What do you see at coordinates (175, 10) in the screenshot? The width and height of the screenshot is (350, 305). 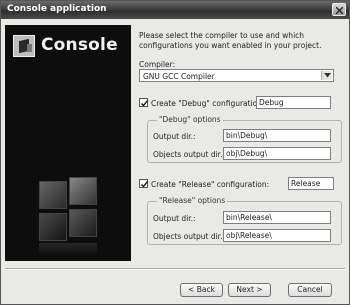 I see `title-bar: Console application` at bounding box center [175, 10].